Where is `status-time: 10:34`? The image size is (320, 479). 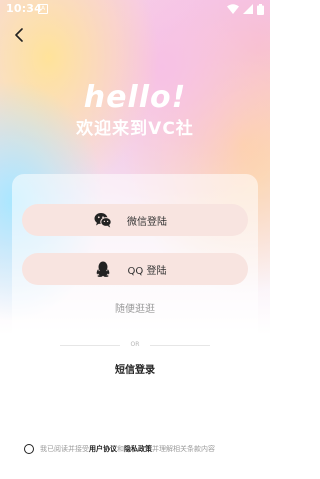
status-time: 10:34 is located at coordinates (24, 8).